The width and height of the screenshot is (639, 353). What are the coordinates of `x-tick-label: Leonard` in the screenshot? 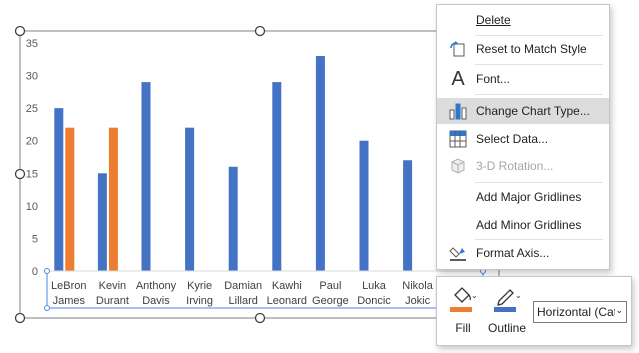 It's located at (287, 301).